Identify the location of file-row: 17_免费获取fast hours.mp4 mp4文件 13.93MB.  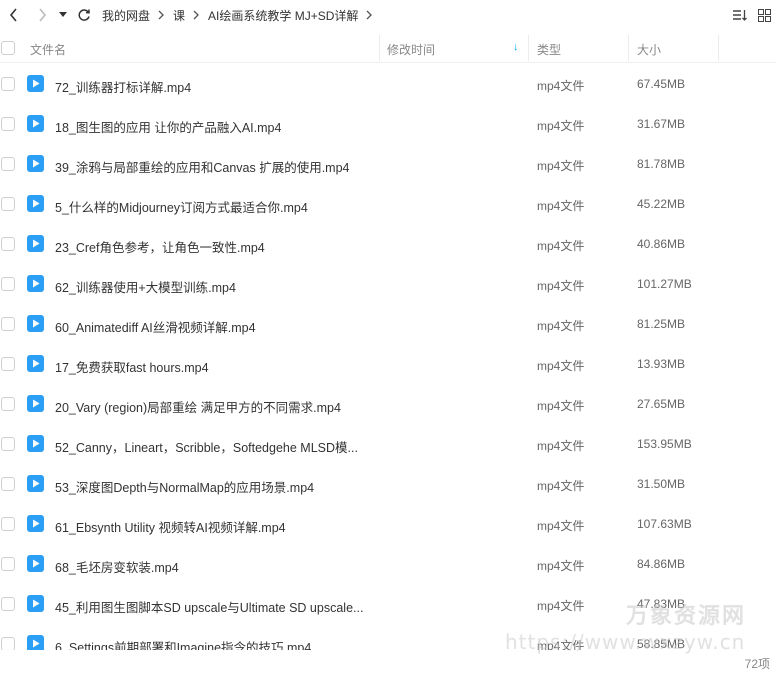
(388, 364).